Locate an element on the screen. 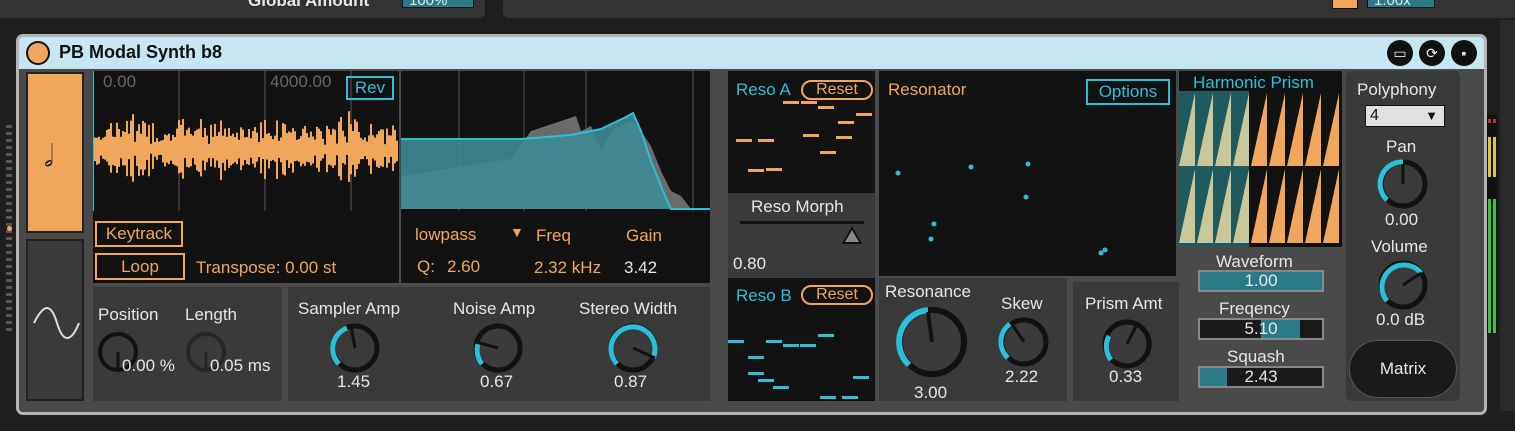 The height and width of the screenshot is (431, 1515). waveform-slider: 1.00 is located at coordinates (1261, 281).